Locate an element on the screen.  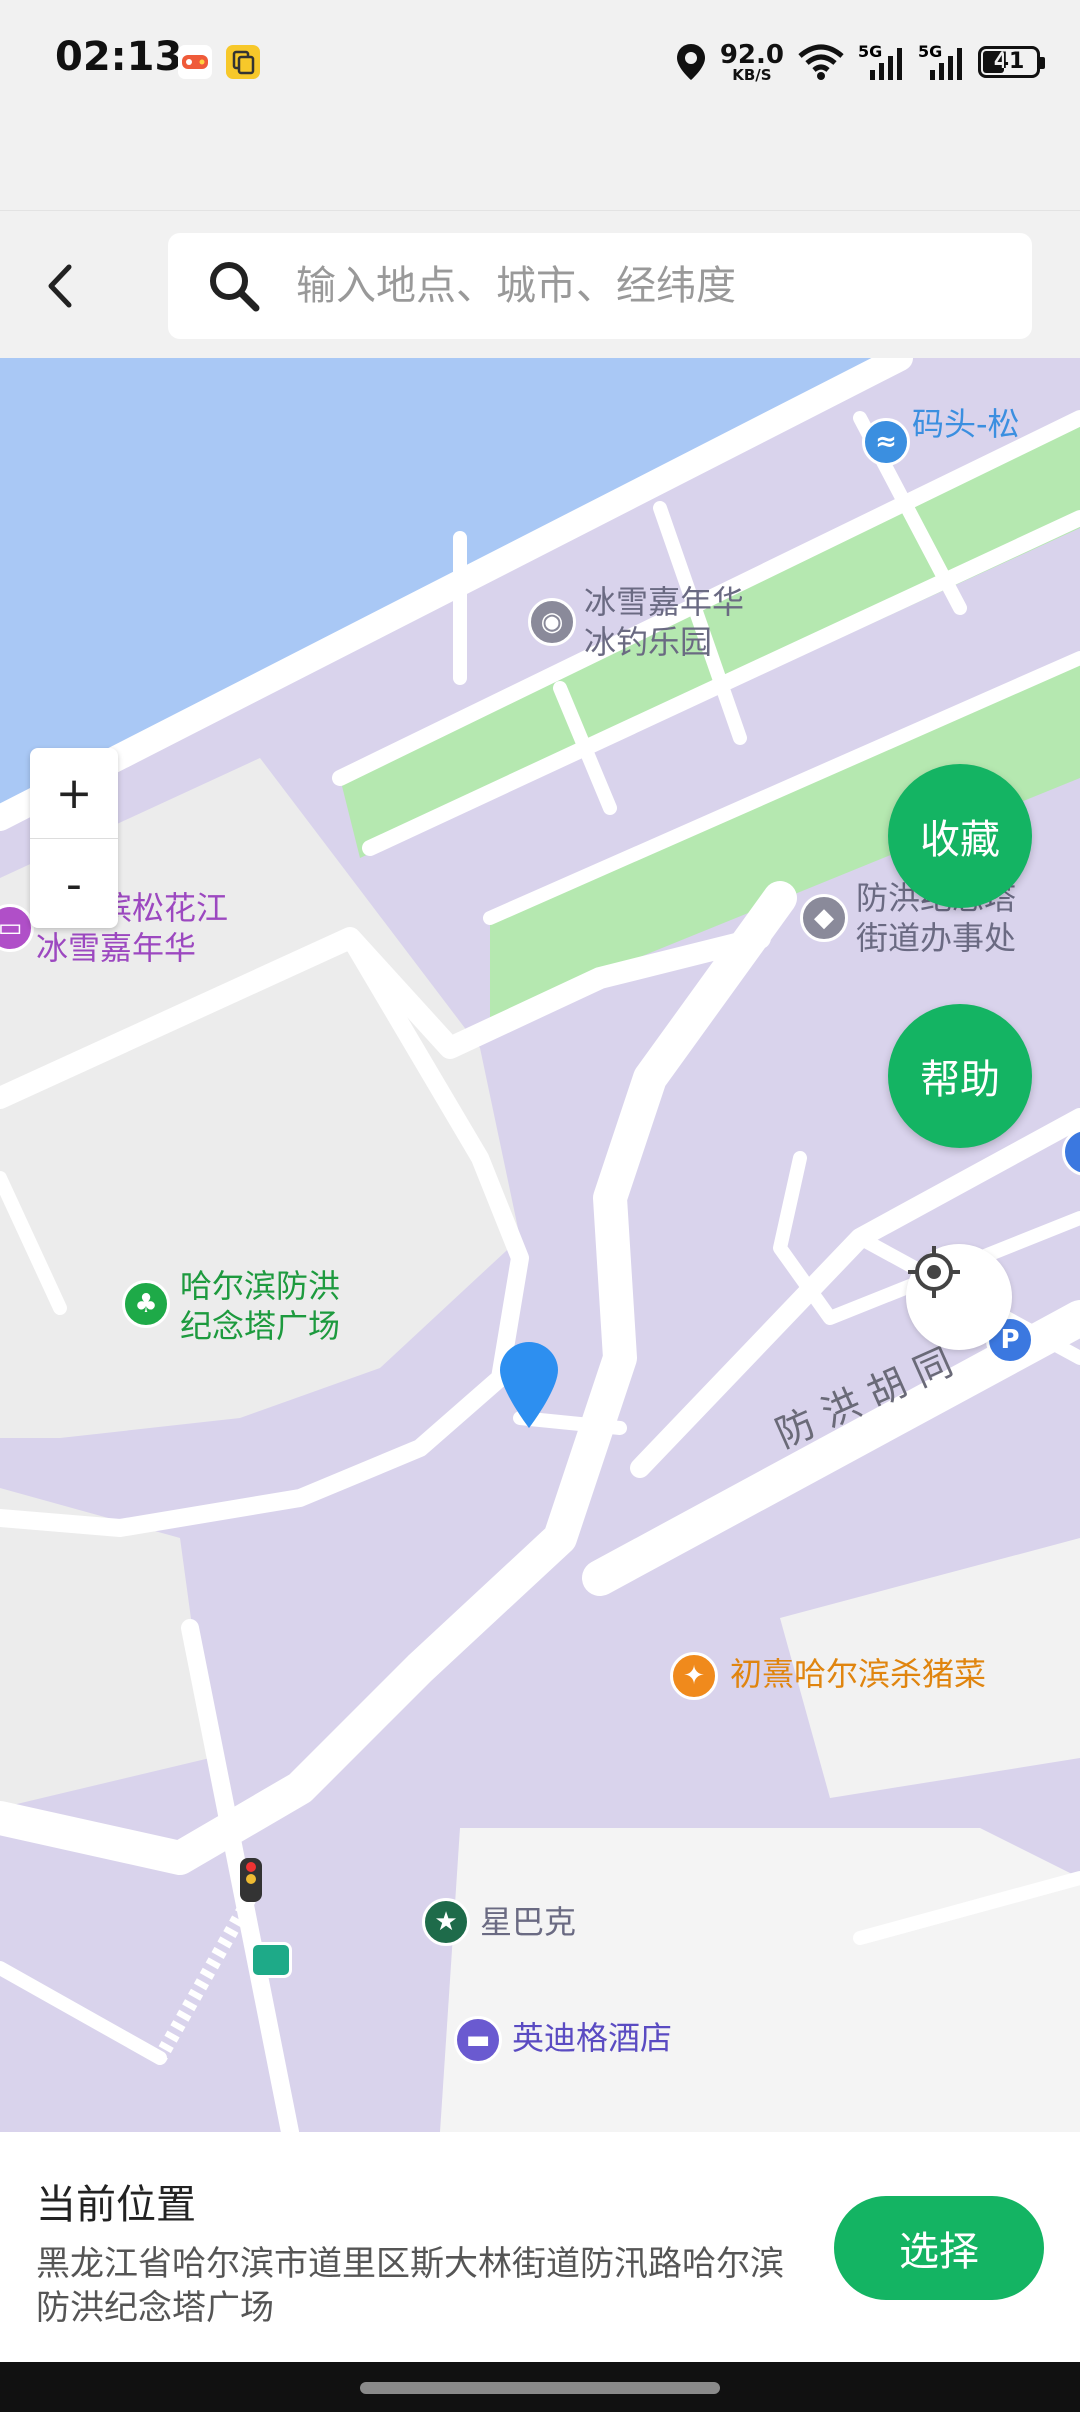
zoom-control: + - is located at coordinates (74, 838).